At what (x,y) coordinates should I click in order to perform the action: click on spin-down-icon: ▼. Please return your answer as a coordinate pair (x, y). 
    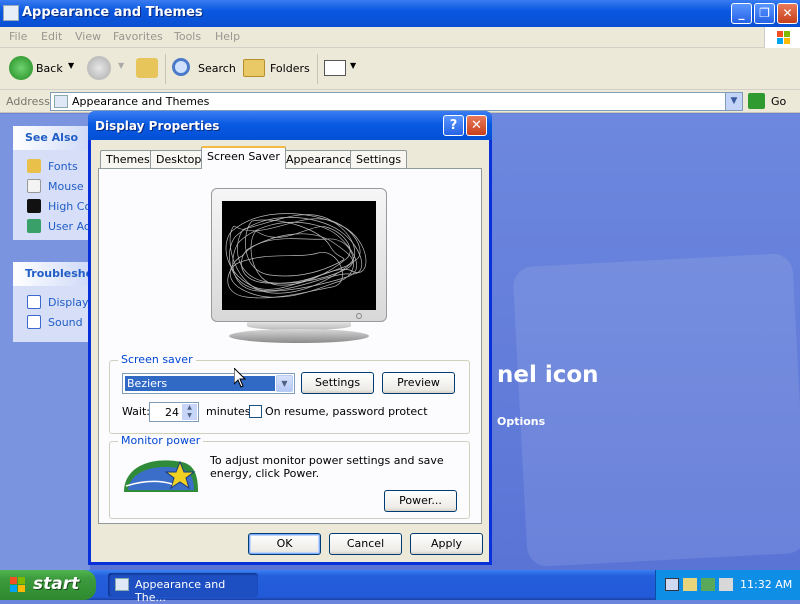
    Looking at the image, I should click on (189, 416).